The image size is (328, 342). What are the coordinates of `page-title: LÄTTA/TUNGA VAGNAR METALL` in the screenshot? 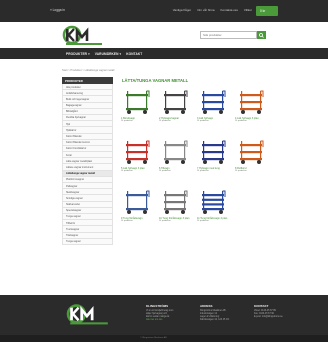 It's located at (155, 80).